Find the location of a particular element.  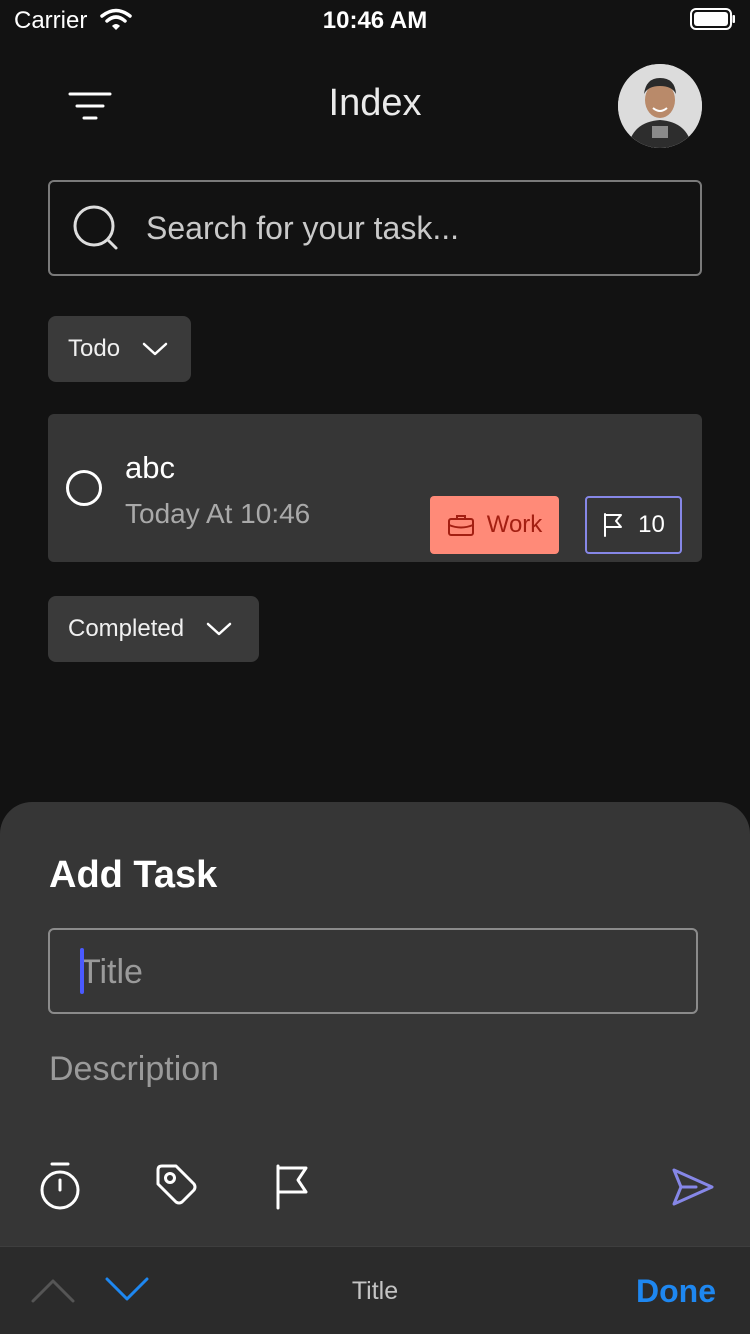

add-task-title: Add Task is located at coordinates (133, 875).